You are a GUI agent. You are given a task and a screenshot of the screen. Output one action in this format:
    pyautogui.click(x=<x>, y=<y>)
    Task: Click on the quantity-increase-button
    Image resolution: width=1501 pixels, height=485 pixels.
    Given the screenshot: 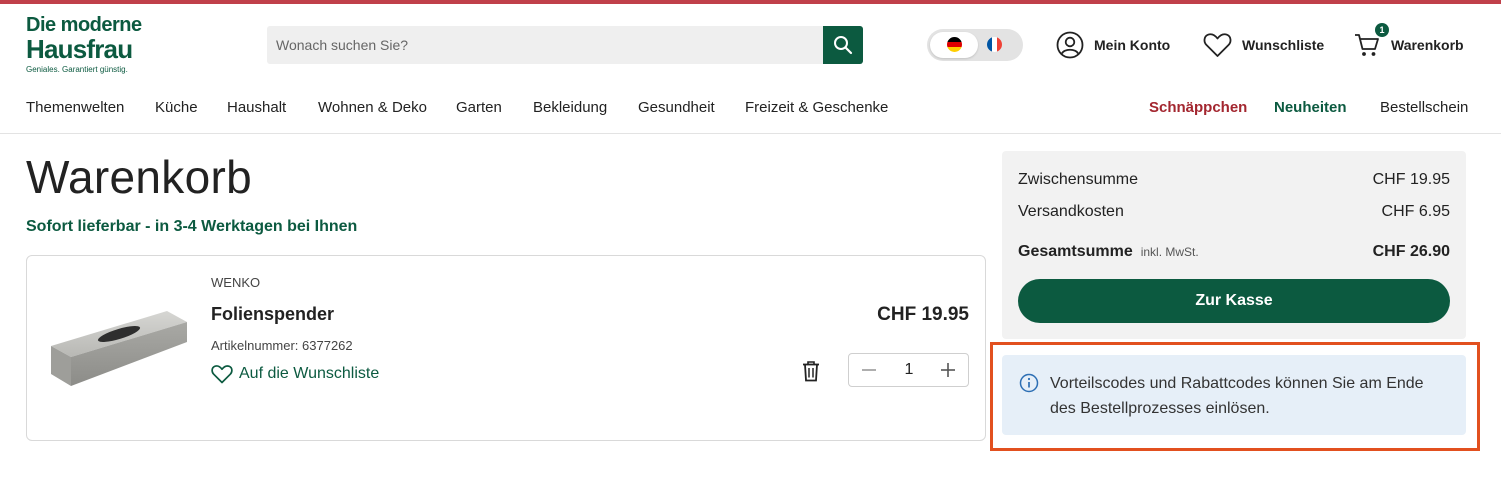 What is the action you would take?
    pyautogui.click(x=948, y=370)
    